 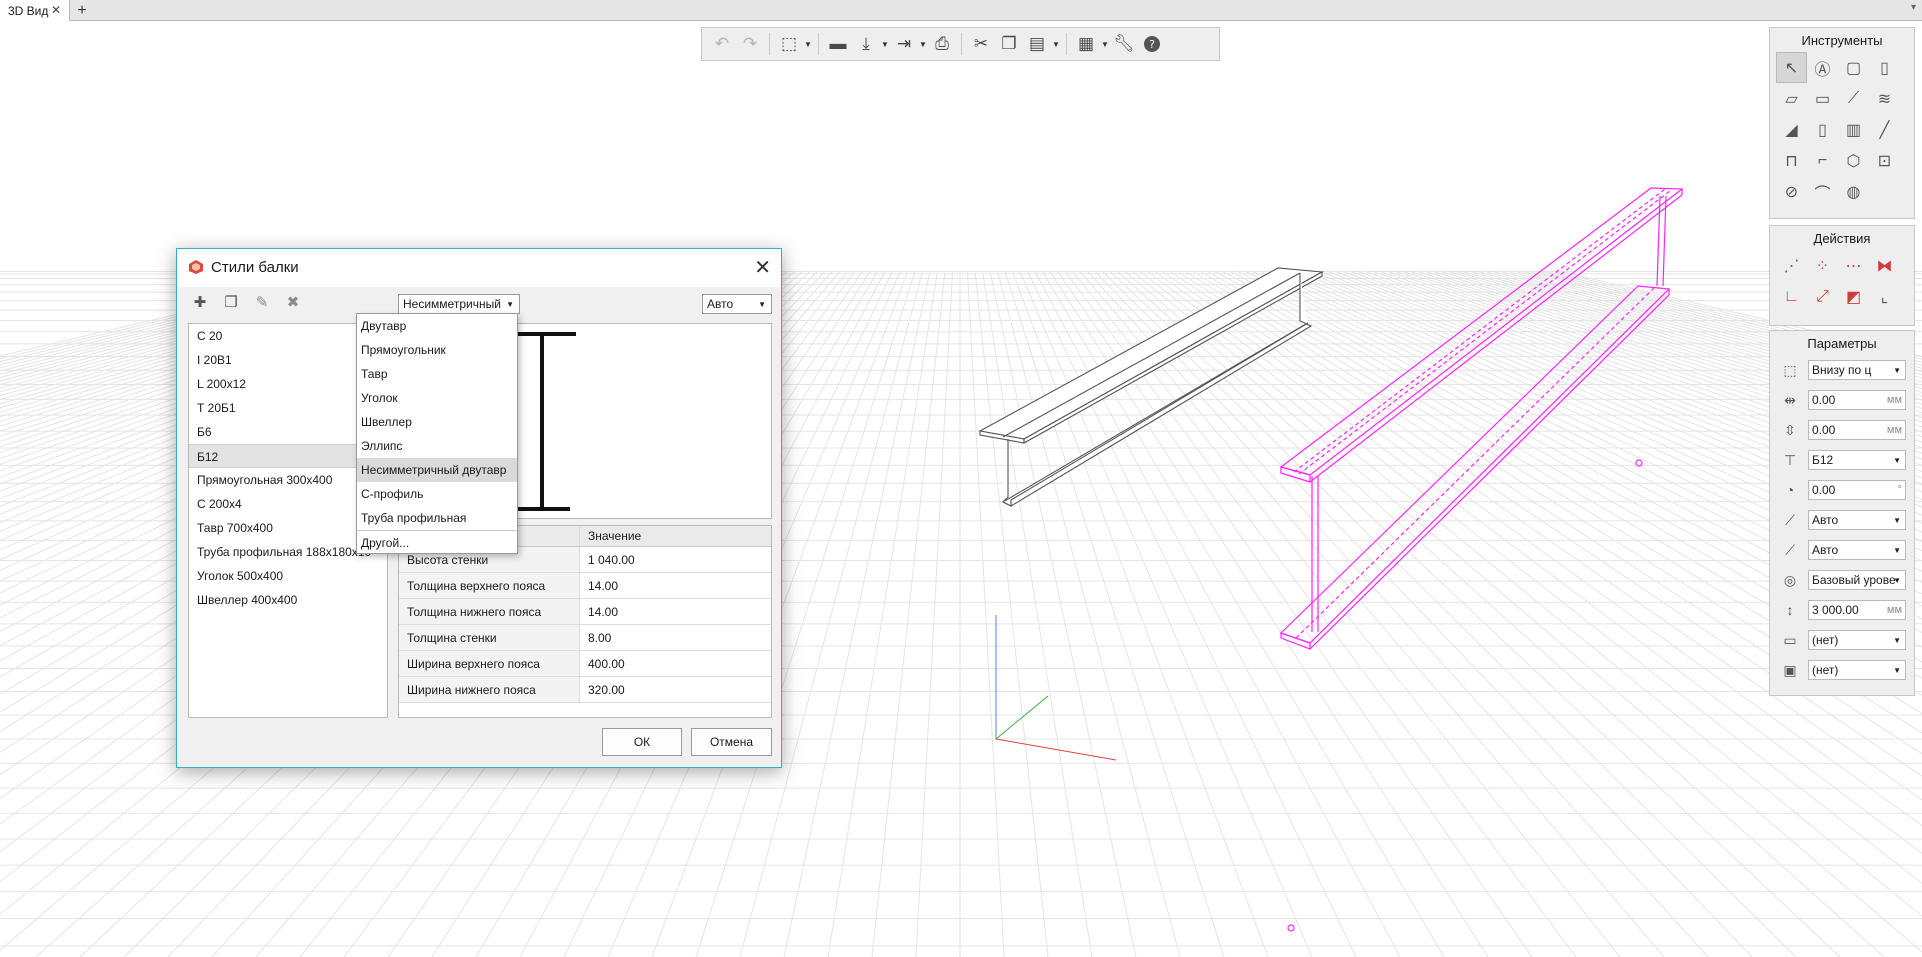 I want to click on railing-icon: ⌐, so click(x=1822, y=160).